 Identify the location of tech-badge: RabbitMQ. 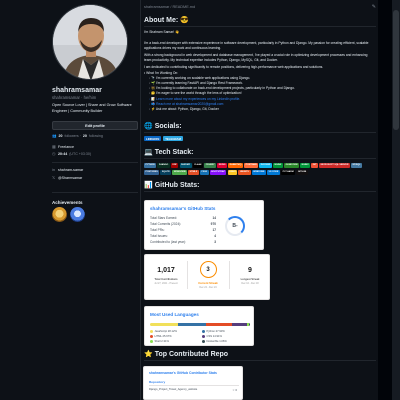
(235, 165).